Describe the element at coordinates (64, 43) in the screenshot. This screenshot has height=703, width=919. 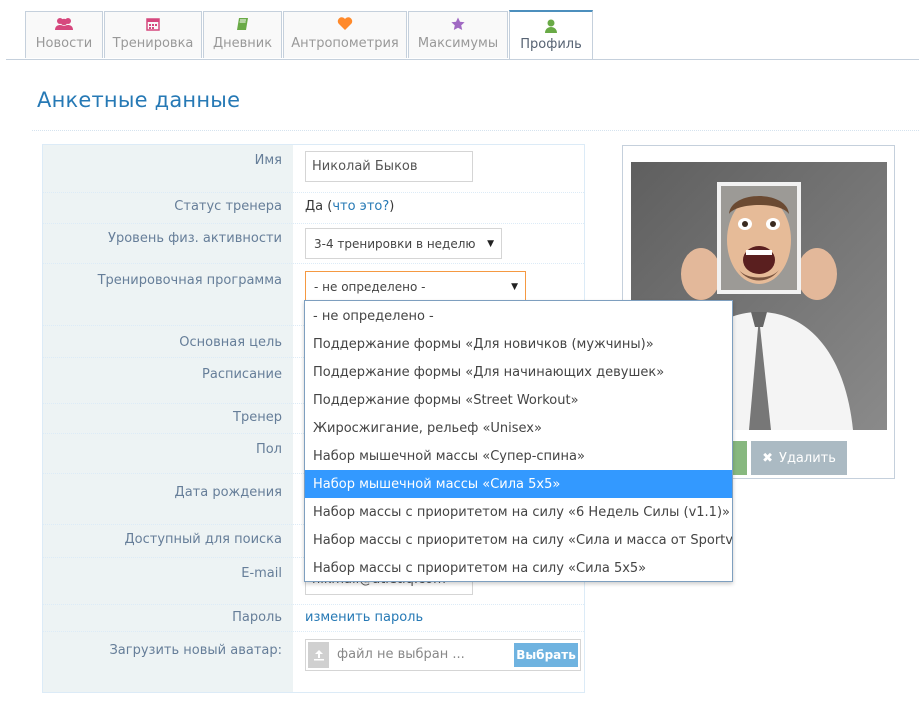
I see `tab-news-label: Новости` at that location.